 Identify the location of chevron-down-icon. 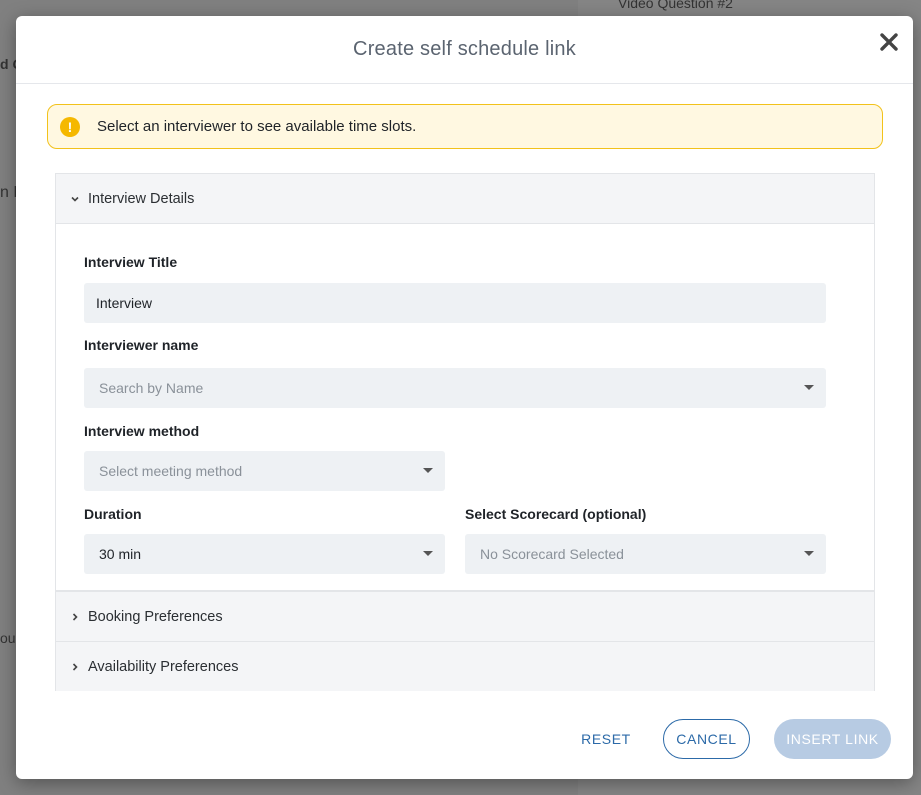
(75, 199).